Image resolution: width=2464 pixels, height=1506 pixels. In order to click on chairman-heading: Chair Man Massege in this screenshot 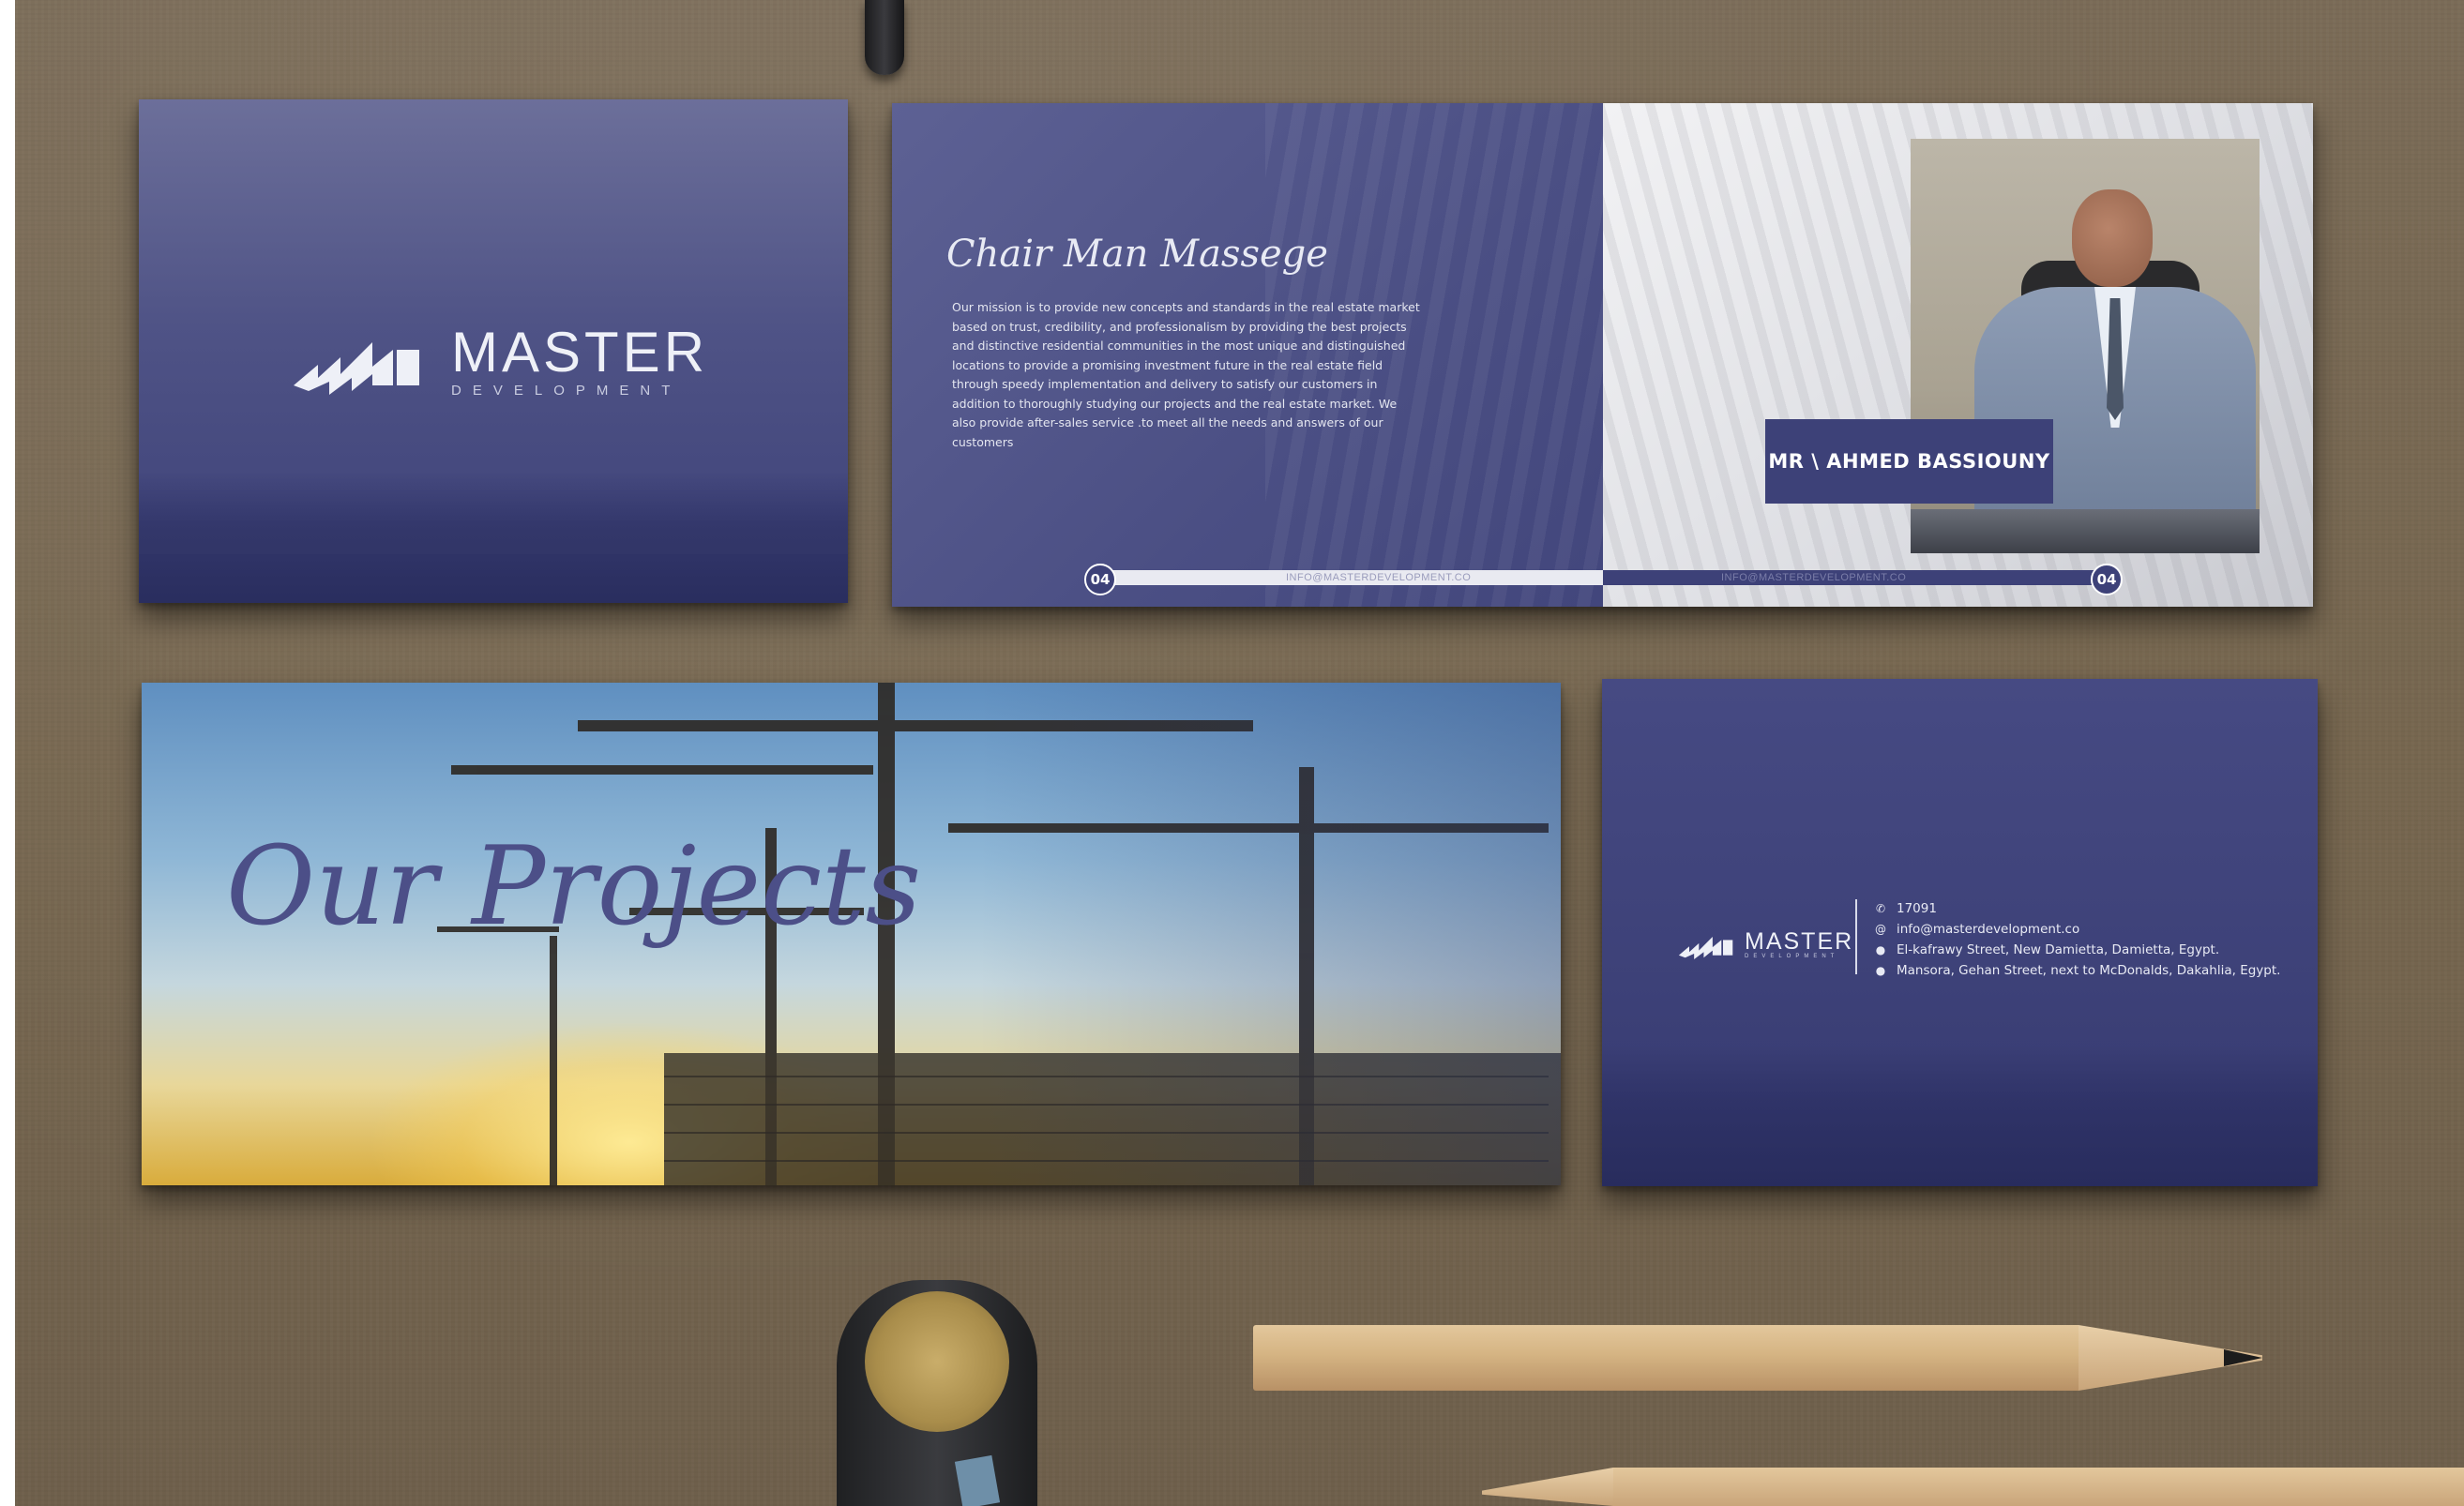, I will do `click(1137, 254)`.